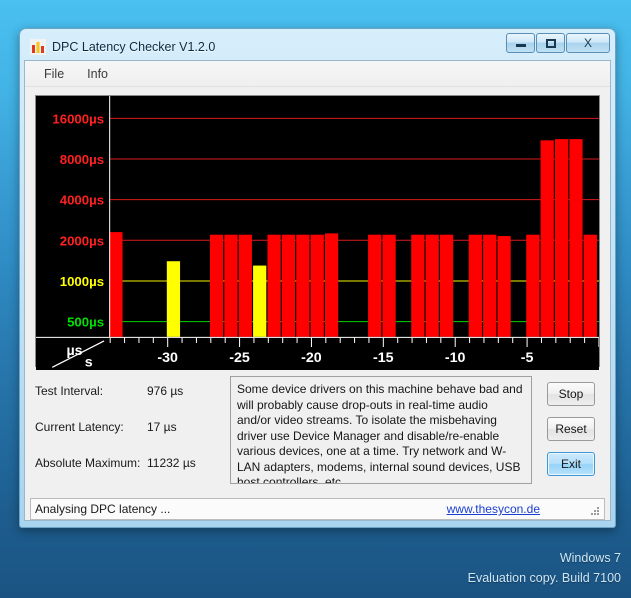 Image resolution: width=631 pixels, height=598 pixels. Describe the element at coordinates (595, 511) in the screenshot. I see `resize-grip-icon` at that location.